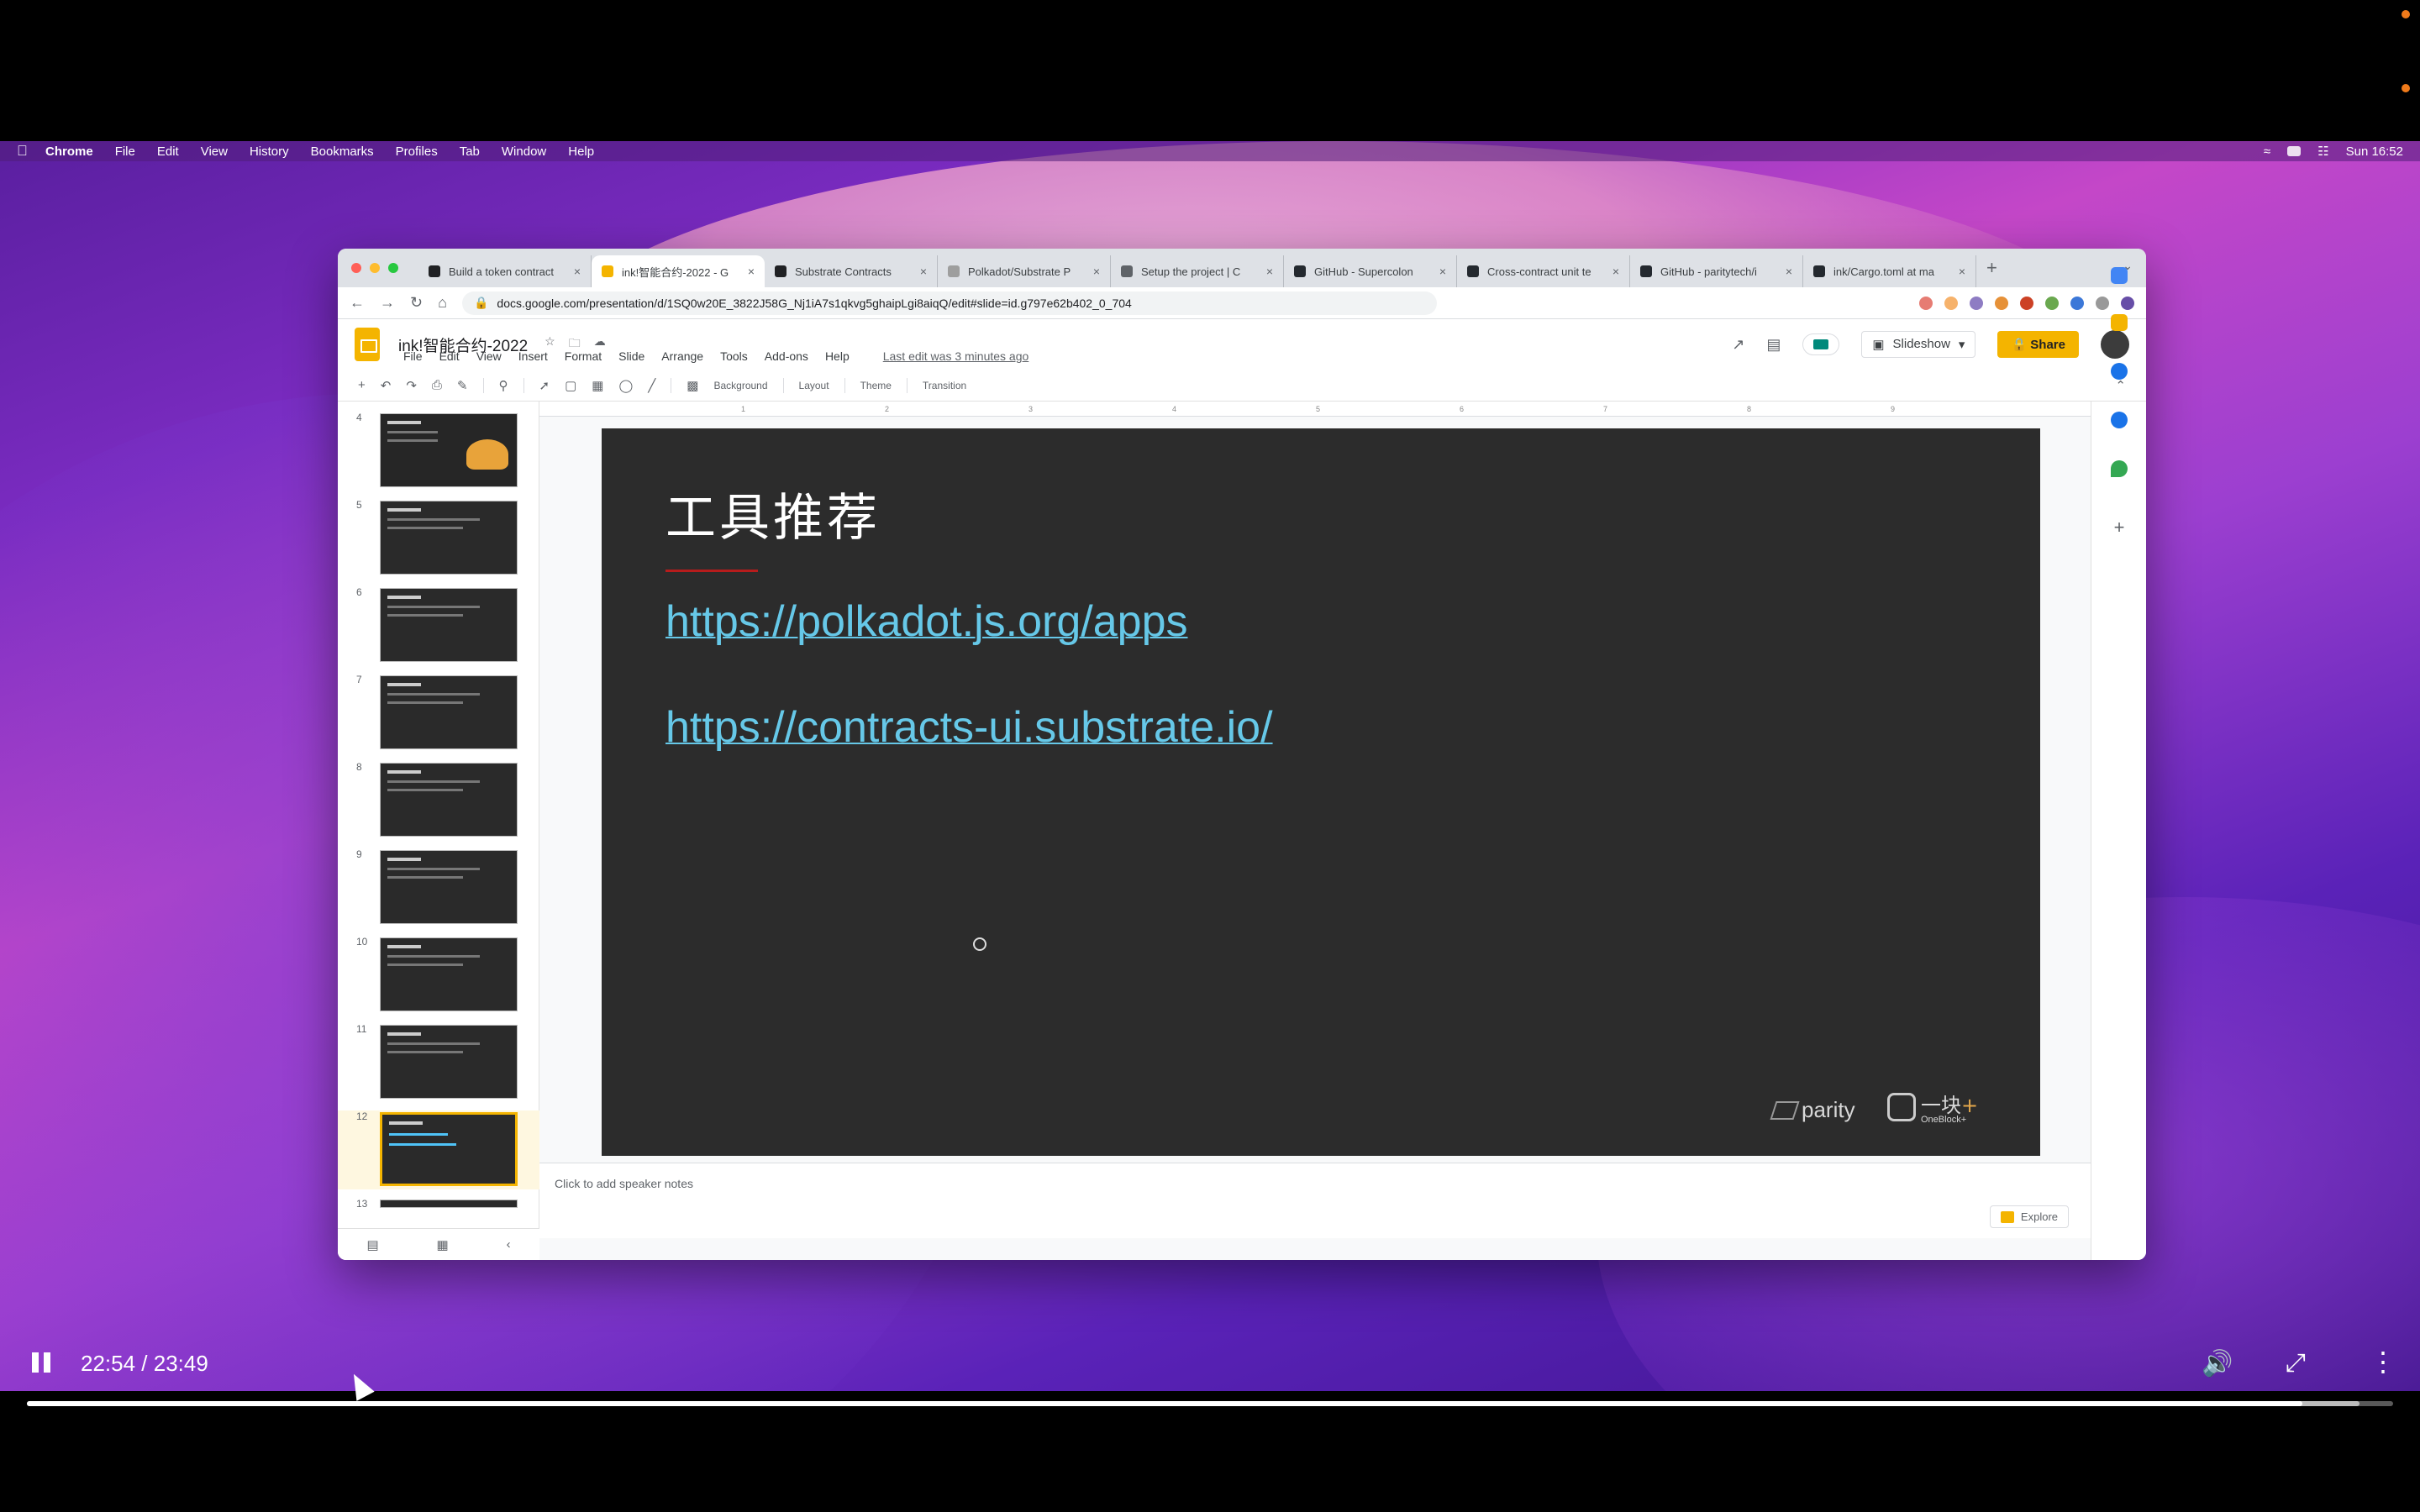  I want to click on browser-tab: Setup the project | C ×, so click(1197, 271).